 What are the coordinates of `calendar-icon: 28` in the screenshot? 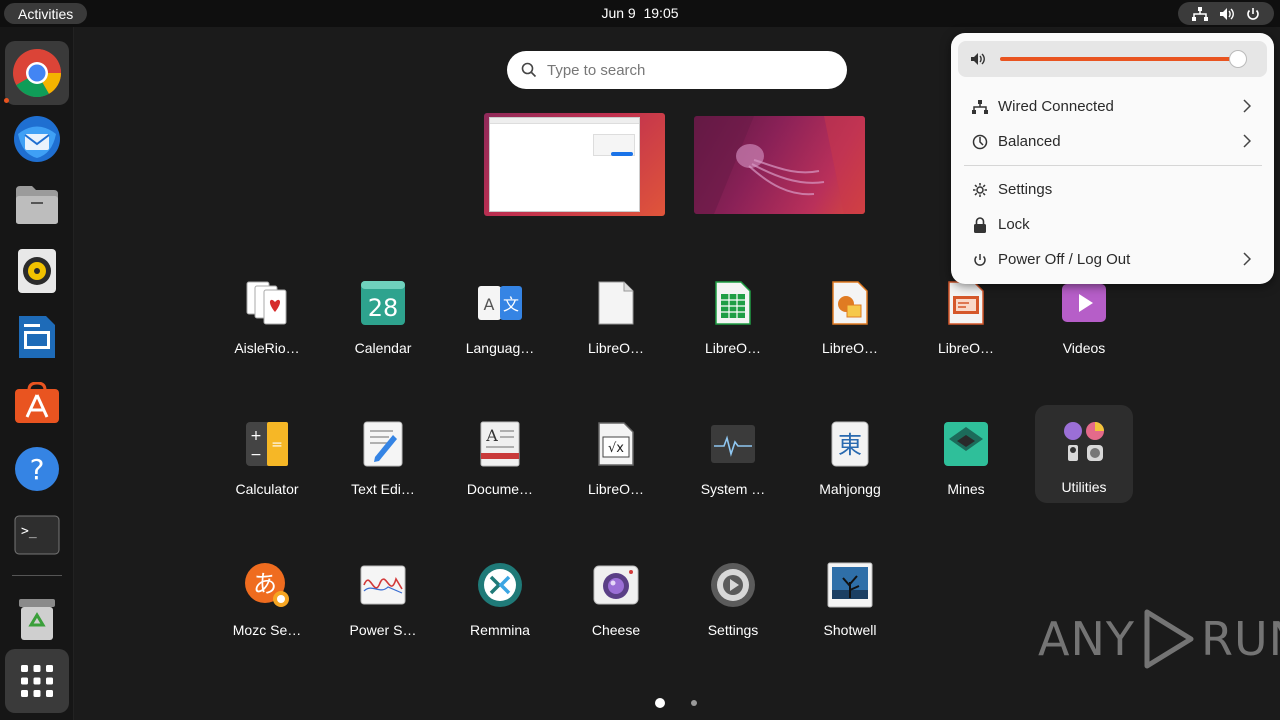 It's located at (383, 303).